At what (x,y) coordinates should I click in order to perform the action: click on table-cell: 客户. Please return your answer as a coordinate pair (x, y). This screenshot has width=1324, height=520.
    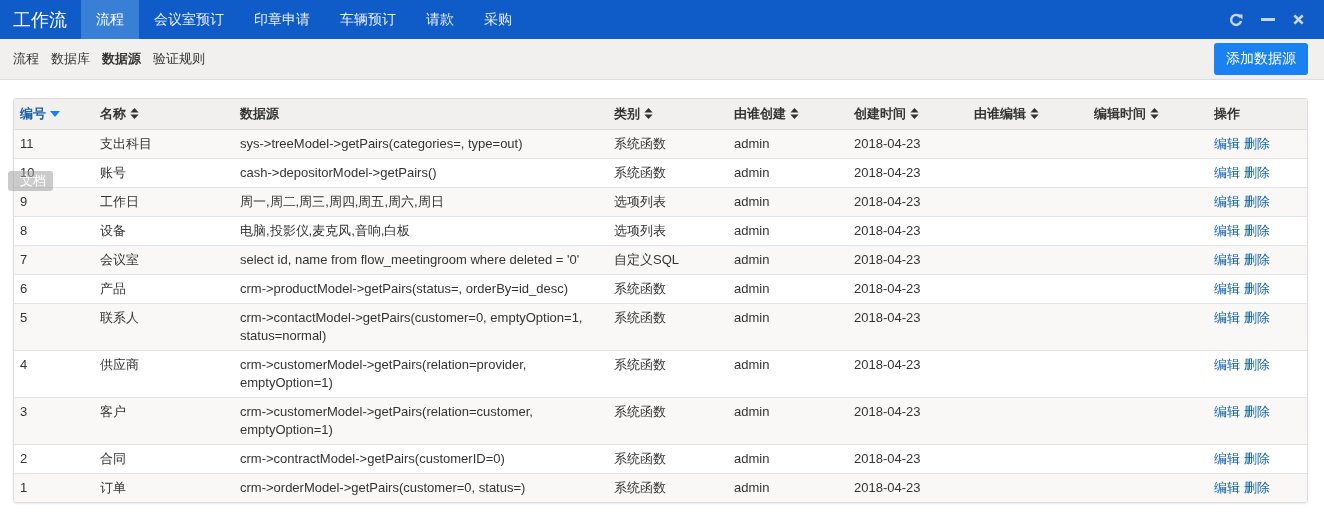
    Looking at the image, I should click on (113, 411).